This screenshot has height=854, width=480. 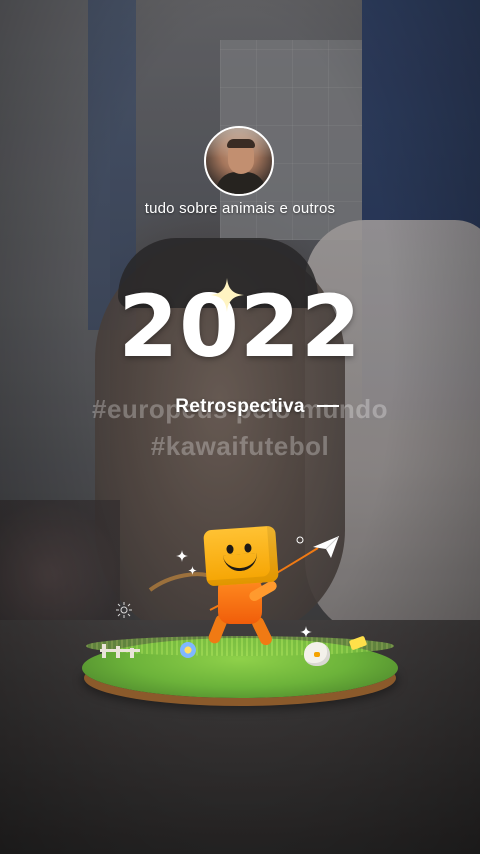 I want to click on avatar-shirt, so click(x=241, y=183).